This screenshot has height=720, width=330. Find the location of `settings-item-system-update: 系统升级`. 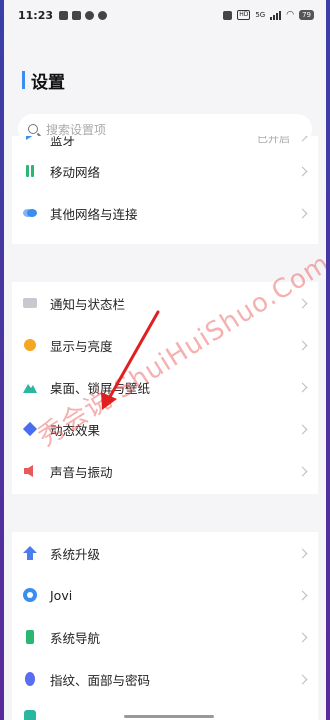

settings-item-system-update: 系统升级 is located at coordinates (165, 553).